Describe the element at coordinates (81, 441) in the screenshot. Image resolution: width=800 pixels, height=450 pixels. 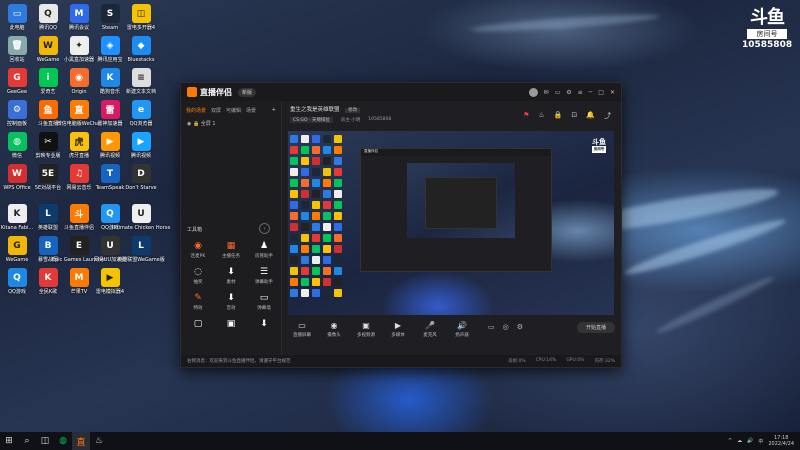
I see `streaming-app-taskbar-icon: 直` at that location.